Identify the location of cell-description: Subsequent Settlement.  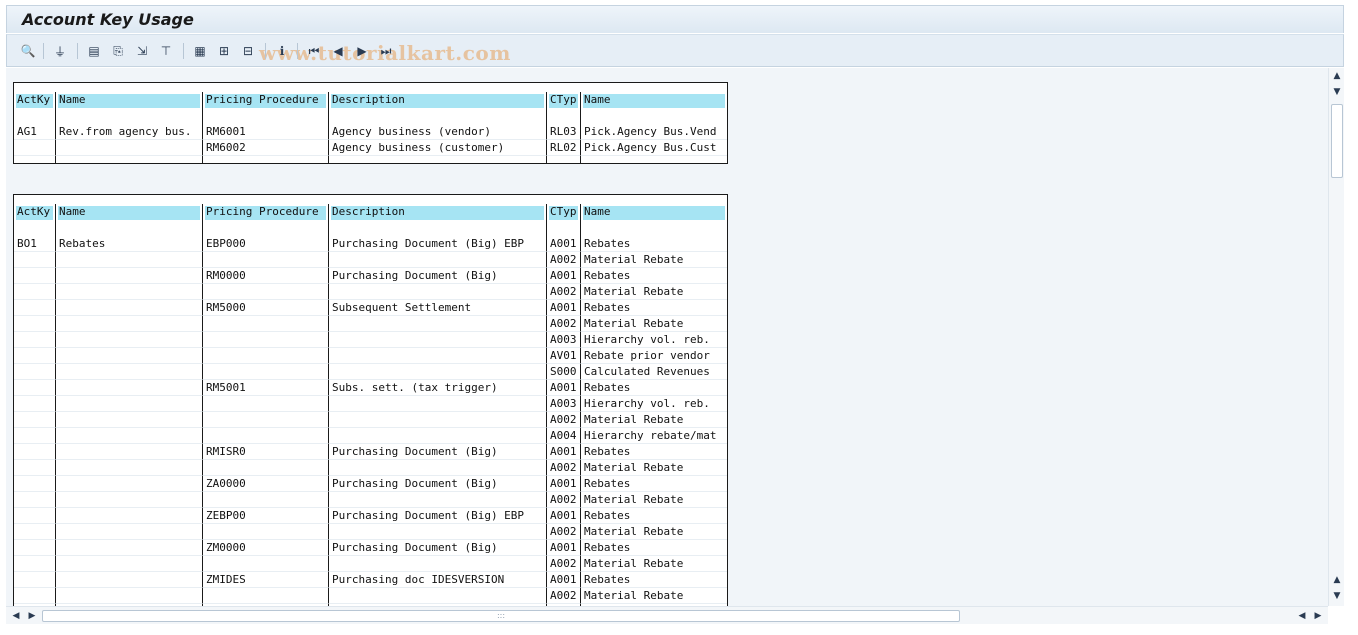
(438, 308).